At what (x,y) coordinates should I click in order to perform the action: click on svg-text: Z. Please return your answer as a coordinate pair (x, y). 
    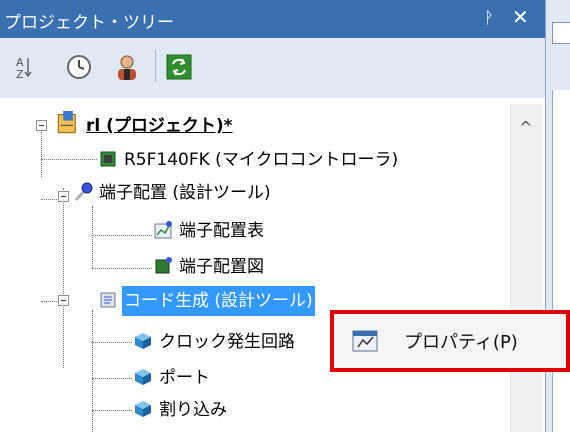
    Looking at the image, I should click on (20, 74).